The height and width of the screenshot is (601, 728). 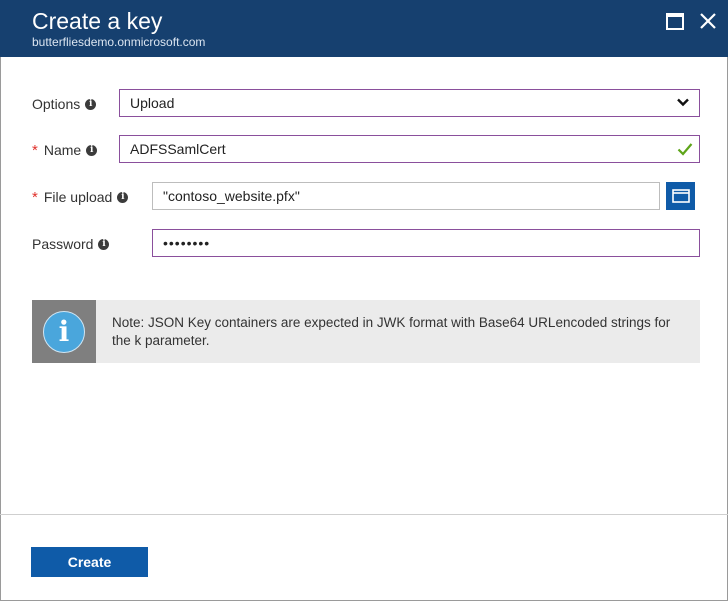 What do you see at coordinates (231, 196) in the screenshot?
I see `file-upload-value: "contoso_website.pfx"` at bounding box center [231, 196].